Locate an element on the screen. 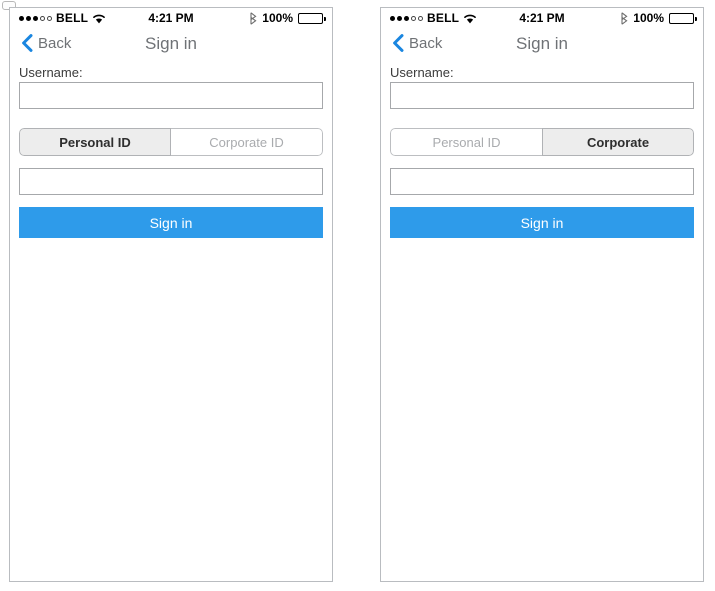  sign-in-form: Username: Personal ID Corporate Sign in is located at coordinates (542, 152).